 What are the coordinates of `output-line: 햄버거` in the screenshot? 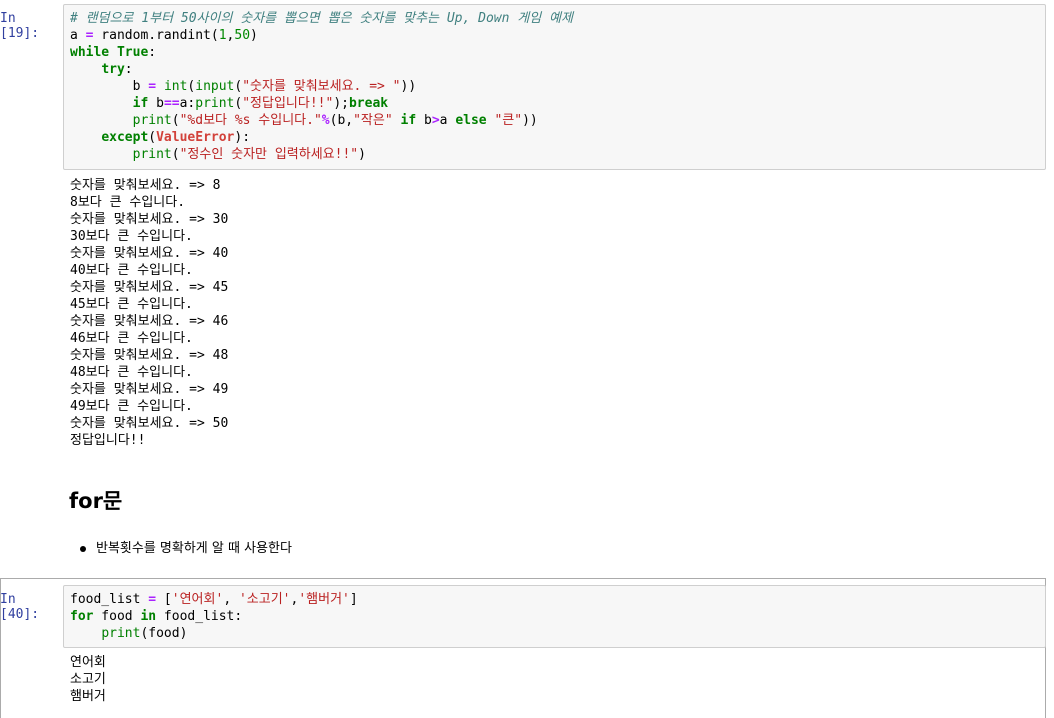 It's located at (88, 696).